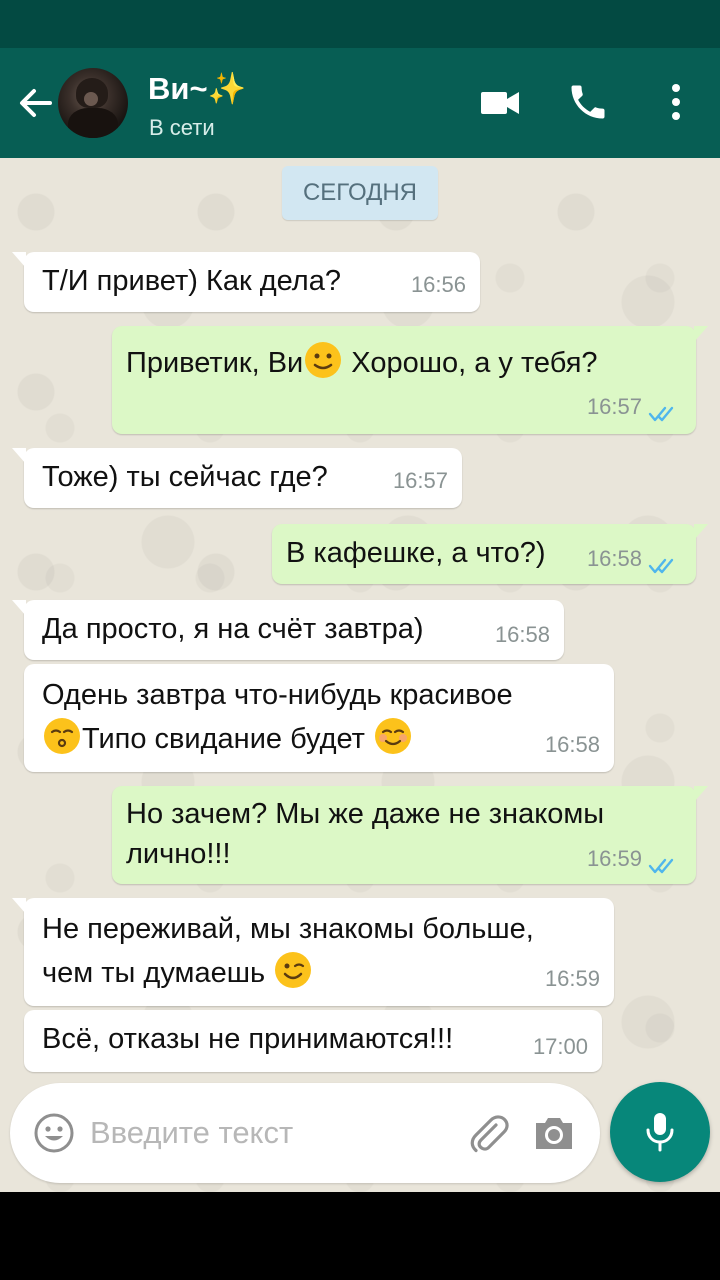  What do you see at coordinates (62, 736) in the screenshot?
I see `kissing-face-icon` at bounding box center [62, 736].